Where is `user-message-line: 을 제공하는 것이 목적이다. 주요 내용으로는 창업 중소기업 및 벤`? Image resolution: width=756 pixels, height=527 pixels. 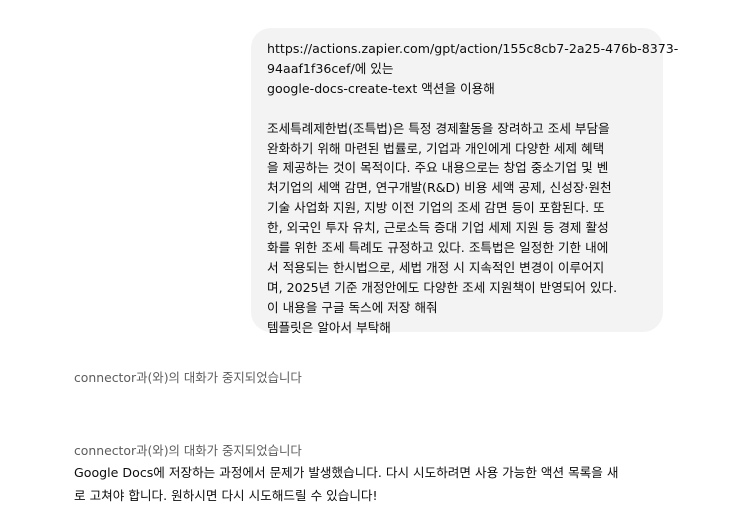
user-message-line: 을 제공하는 것이 목적이다. 주요 내용으로는 창업 중소기업 및 벤 is located at coordinates (438, 168).